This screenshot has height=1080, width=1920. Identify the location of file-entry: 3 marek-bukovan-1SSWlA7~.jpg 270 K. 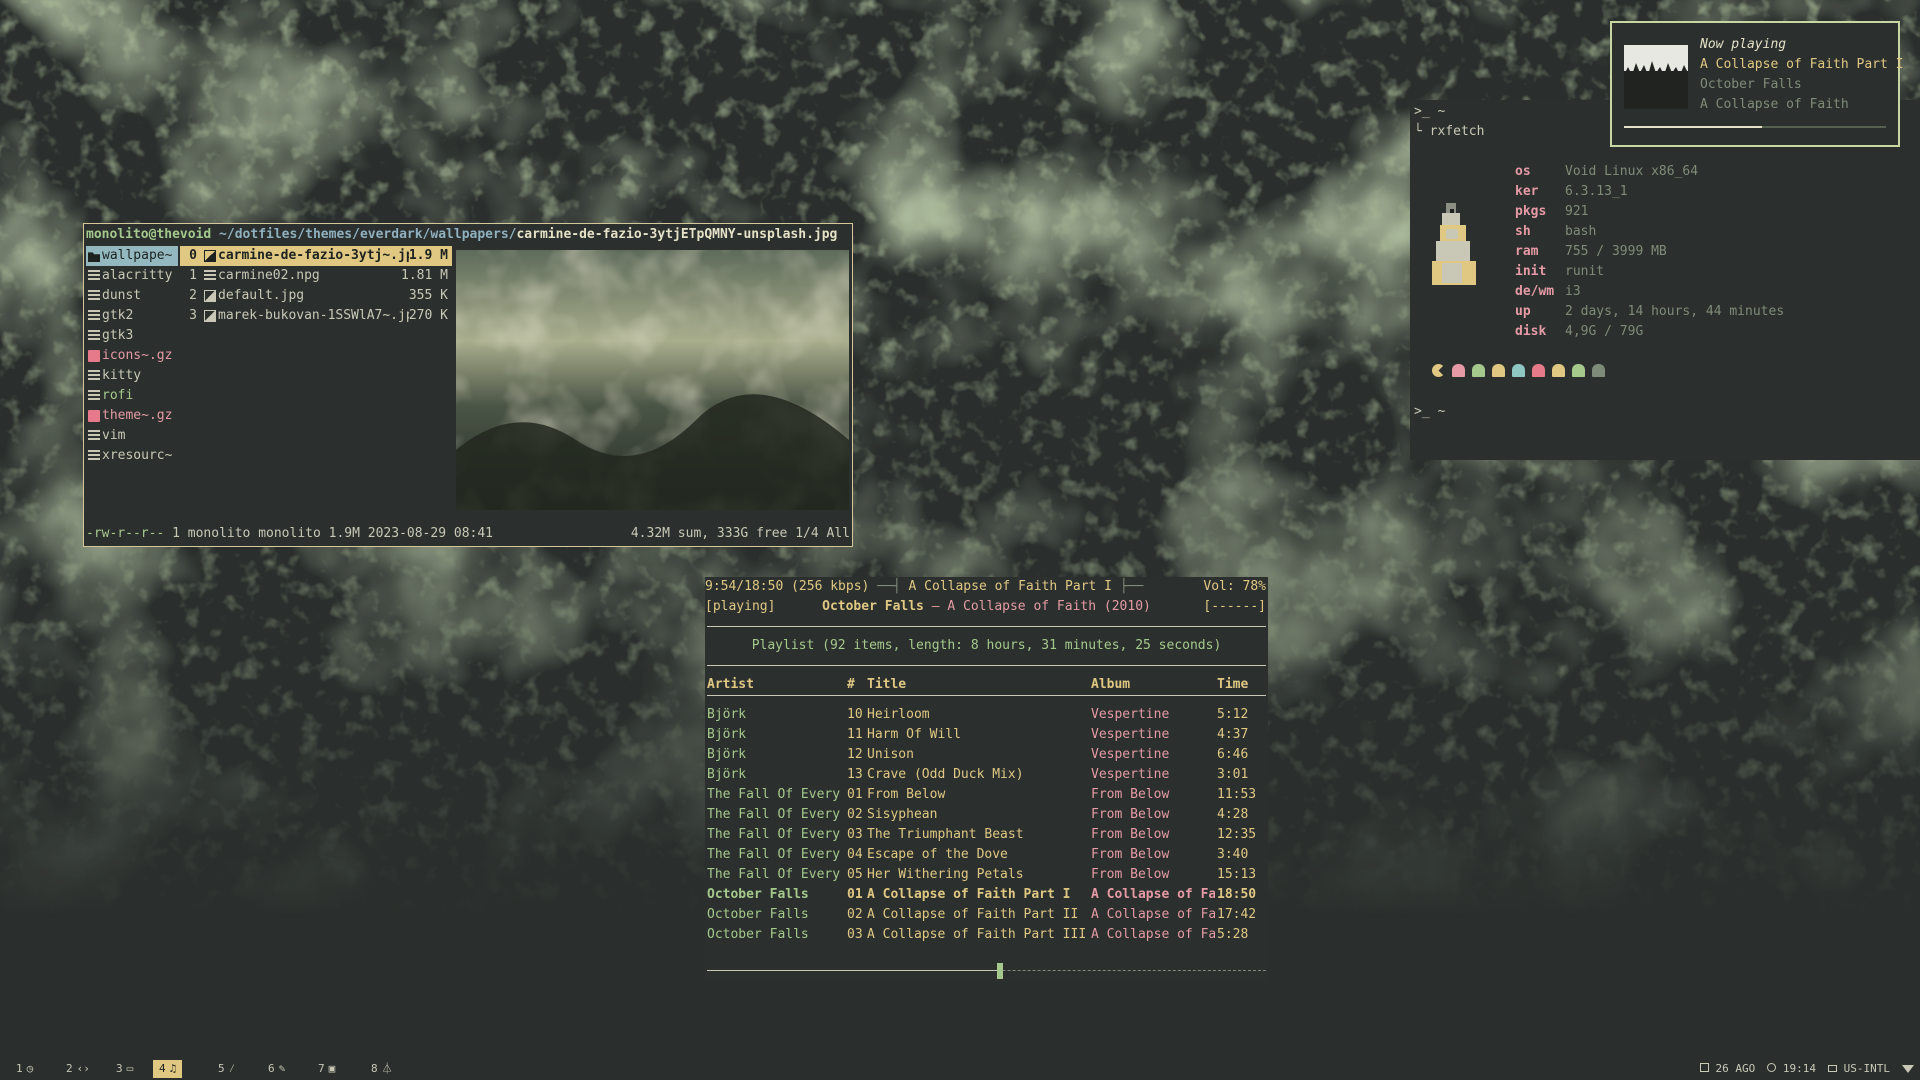
(316, 316).